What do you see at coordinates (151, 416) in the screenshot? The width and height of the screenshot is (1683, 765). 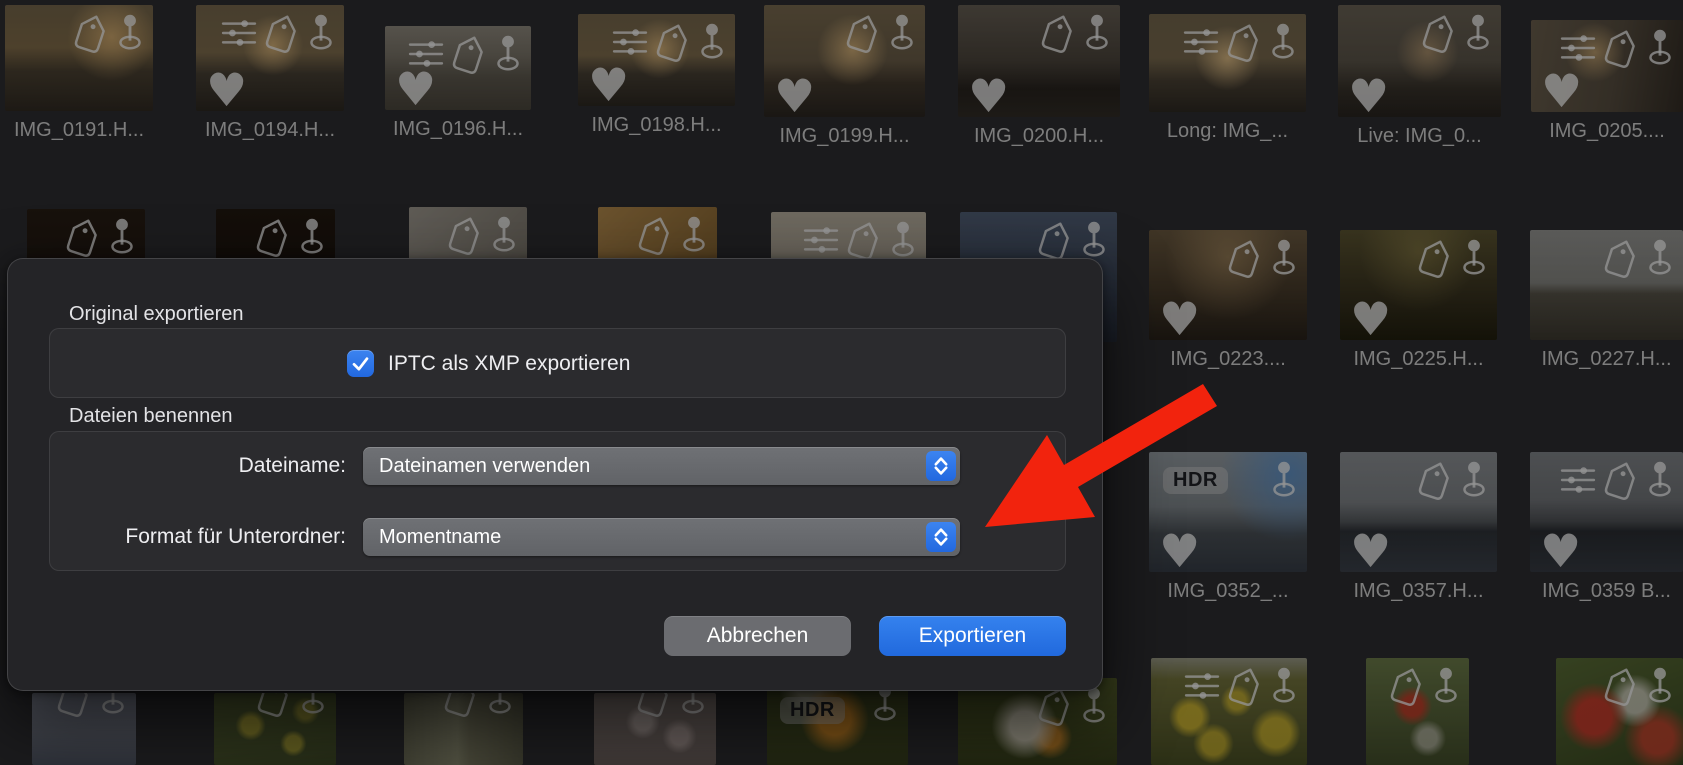 I see `section-label-rename-files: Dateien benennen` at bounding box center [151, 416].